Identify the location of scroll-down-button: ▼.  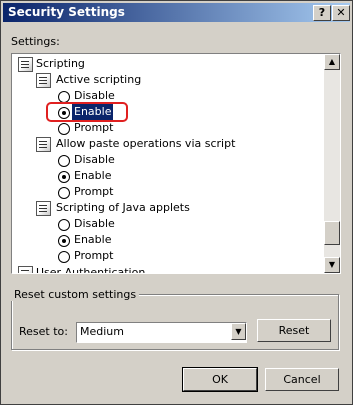
(332, 265).